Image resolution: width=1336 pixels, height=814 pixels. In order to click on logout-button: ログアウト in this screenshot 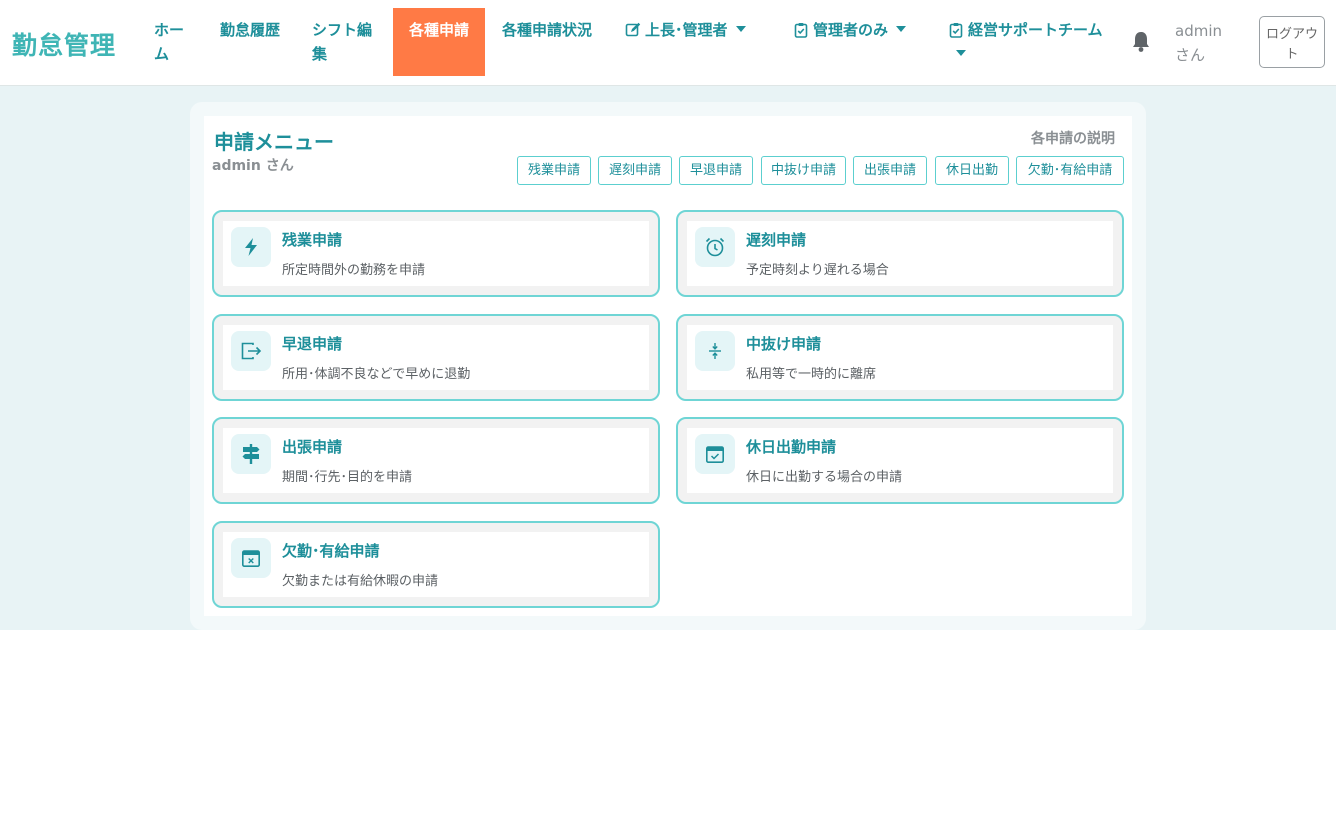, I will do `click(1292, 42)`.